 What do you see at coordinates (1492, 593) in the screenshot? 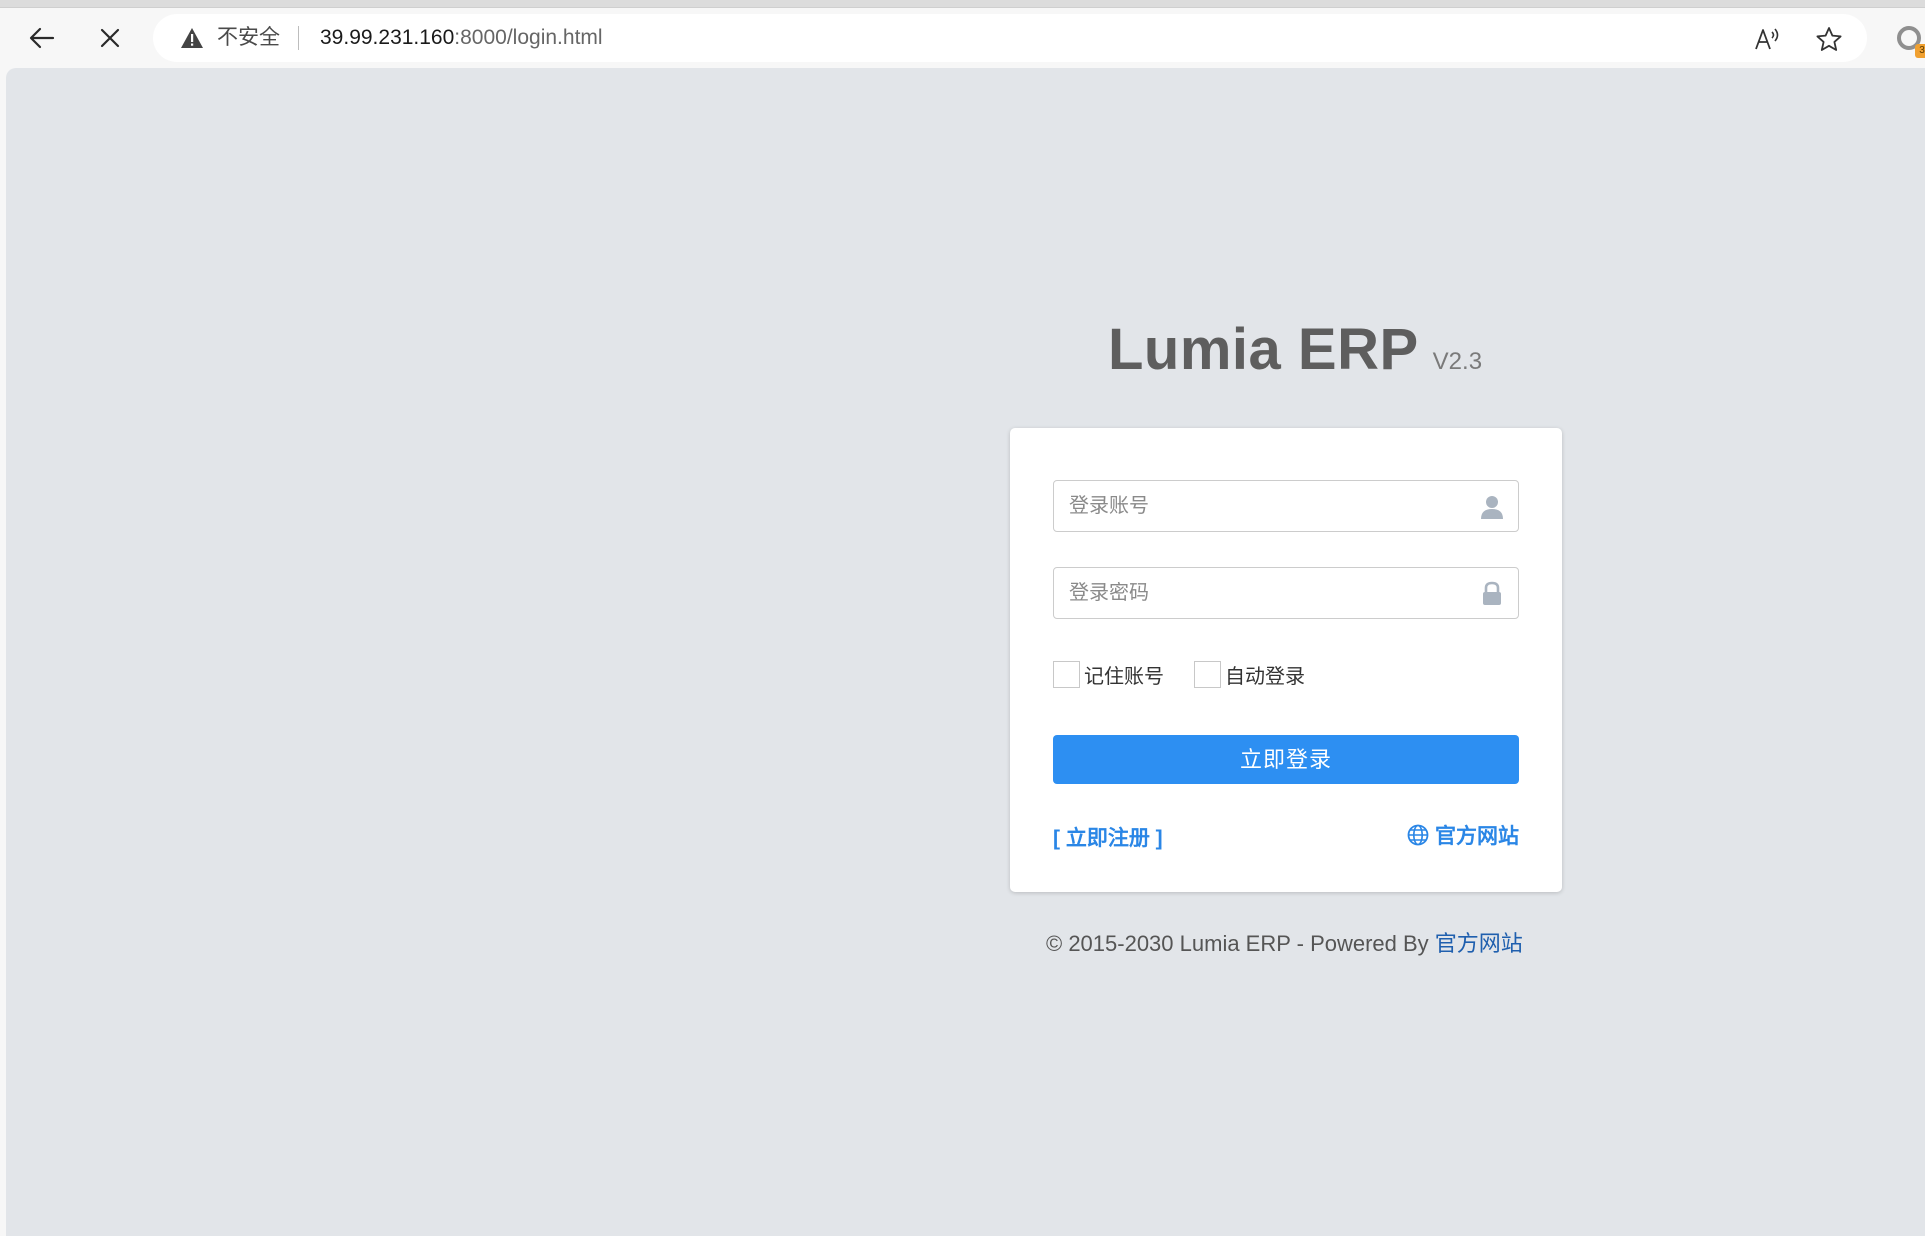
I see `lock-icon` at bounding box center [1492, 593].